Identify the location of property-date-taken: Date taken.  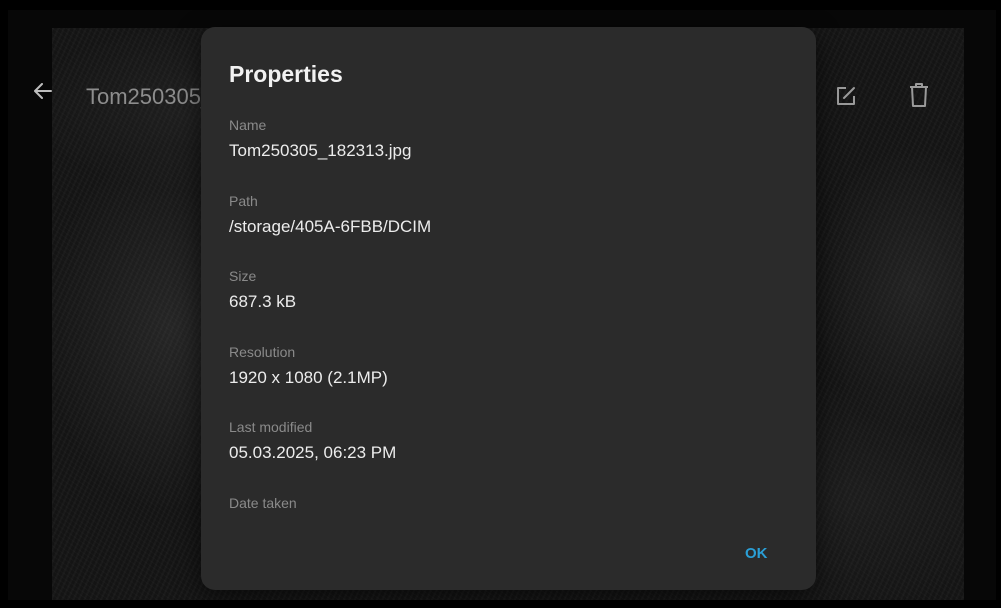
(263, 507).